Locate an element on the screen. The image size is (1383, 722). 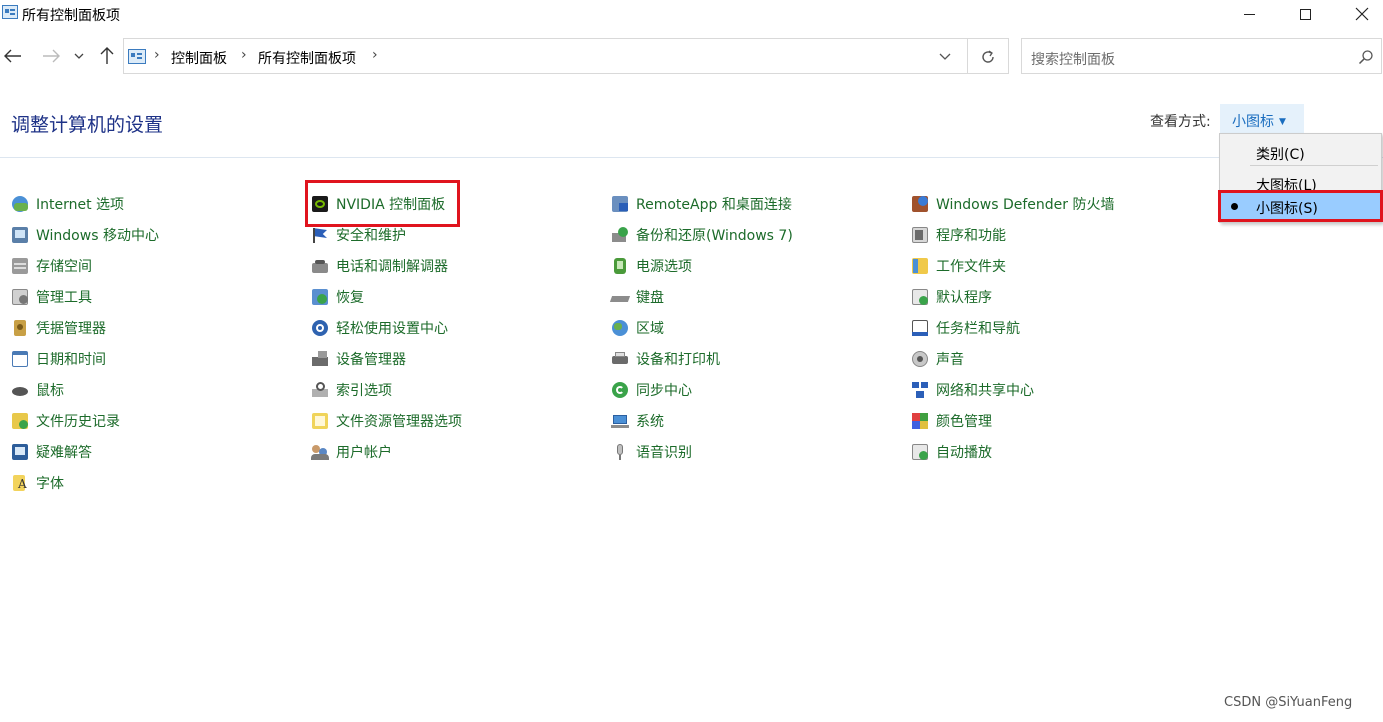
item-label: 声音 is located at coordinates (950, 360).